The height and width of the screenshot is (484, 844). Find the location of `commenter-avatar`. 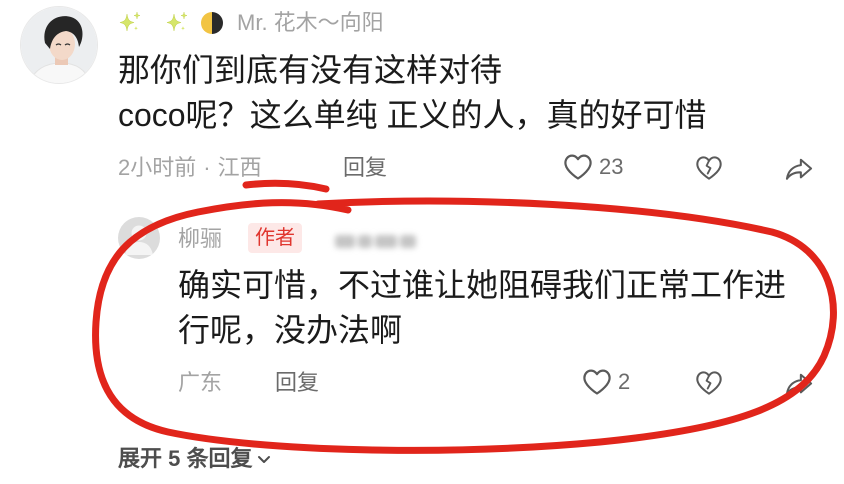

commenter-avatar is located at coordinates (59, 45).